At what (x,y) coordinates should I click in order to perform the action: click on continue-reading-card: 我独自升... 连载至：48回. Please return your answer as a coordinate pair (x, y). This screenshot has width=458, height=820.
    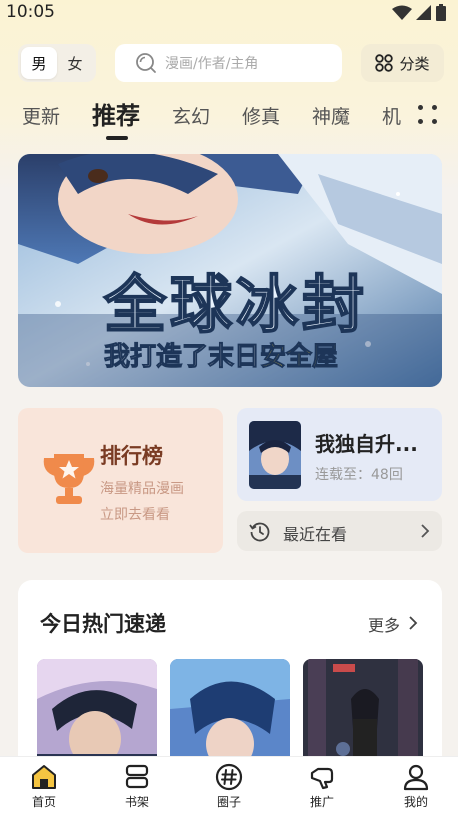
    Looking at the image, I should click on (339, 454).